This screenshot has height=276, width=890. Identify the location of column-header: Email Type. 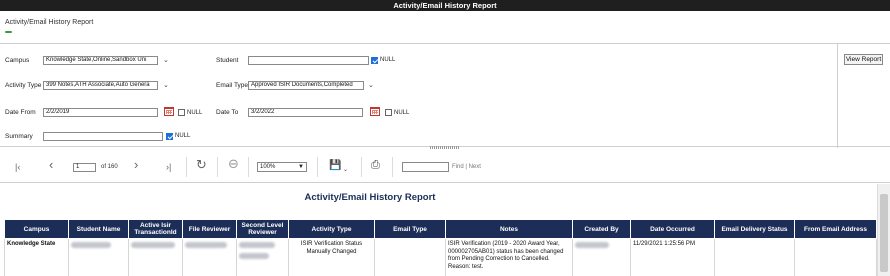
(410, 229).